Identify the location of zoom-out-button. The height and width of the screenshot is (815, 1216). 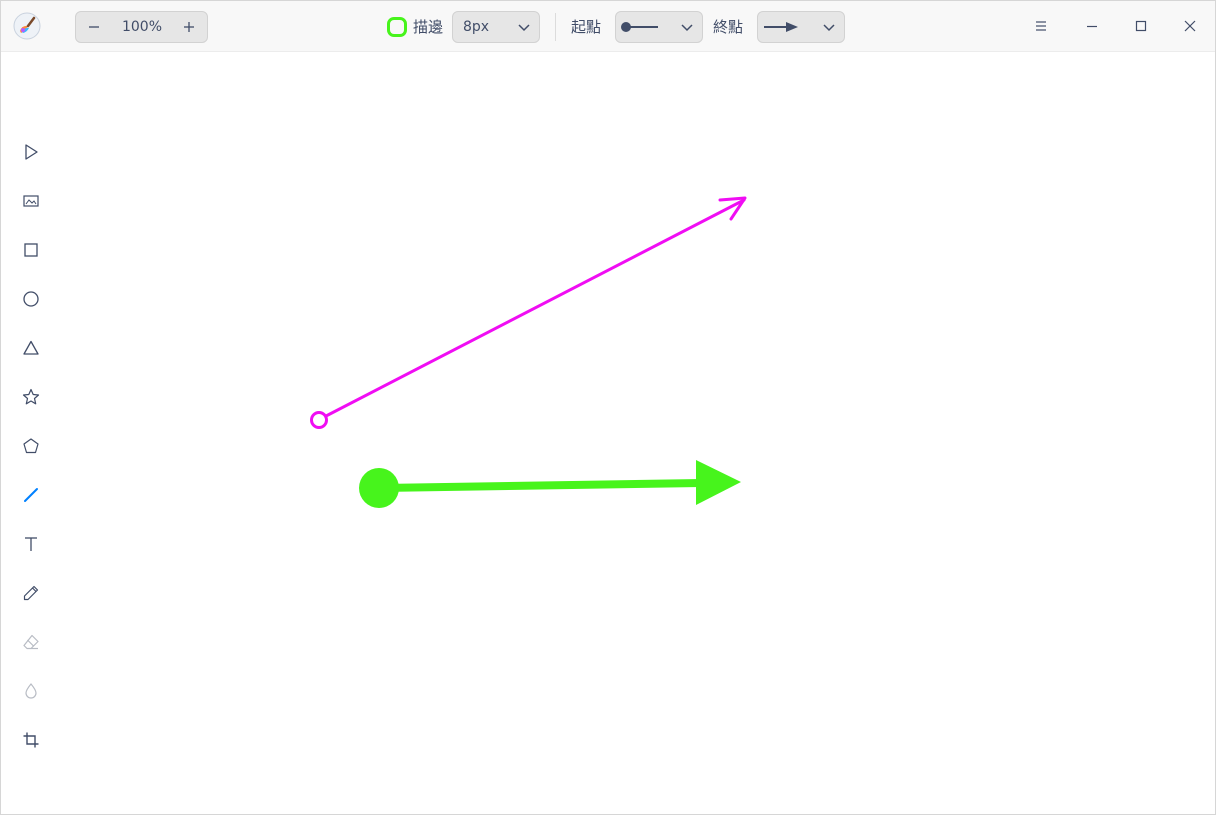
(94, 27).